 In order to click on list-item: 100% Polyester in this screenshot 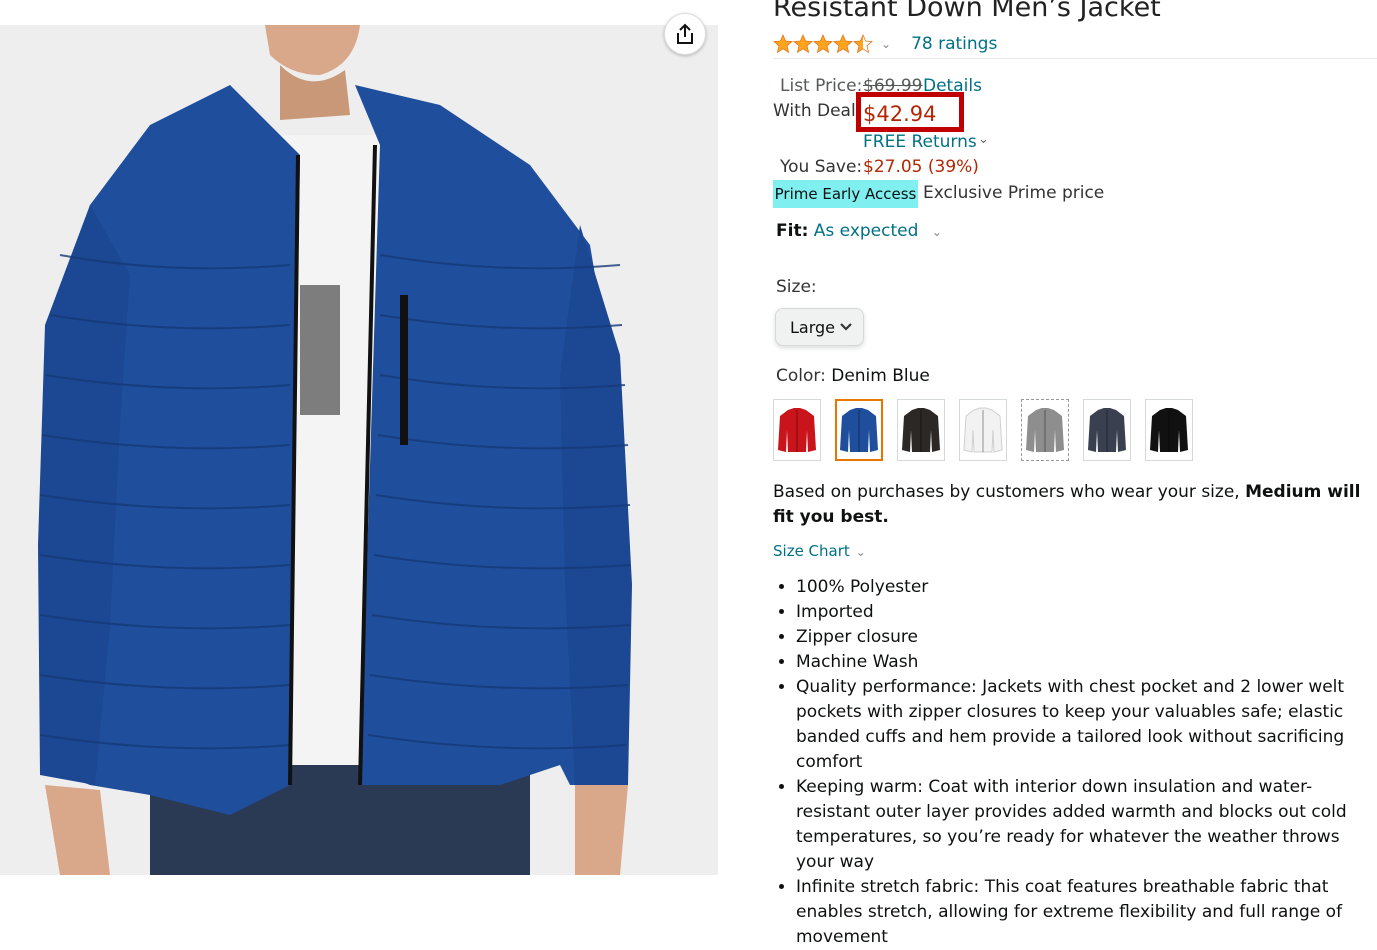, I will do `click(1086, 587)`.